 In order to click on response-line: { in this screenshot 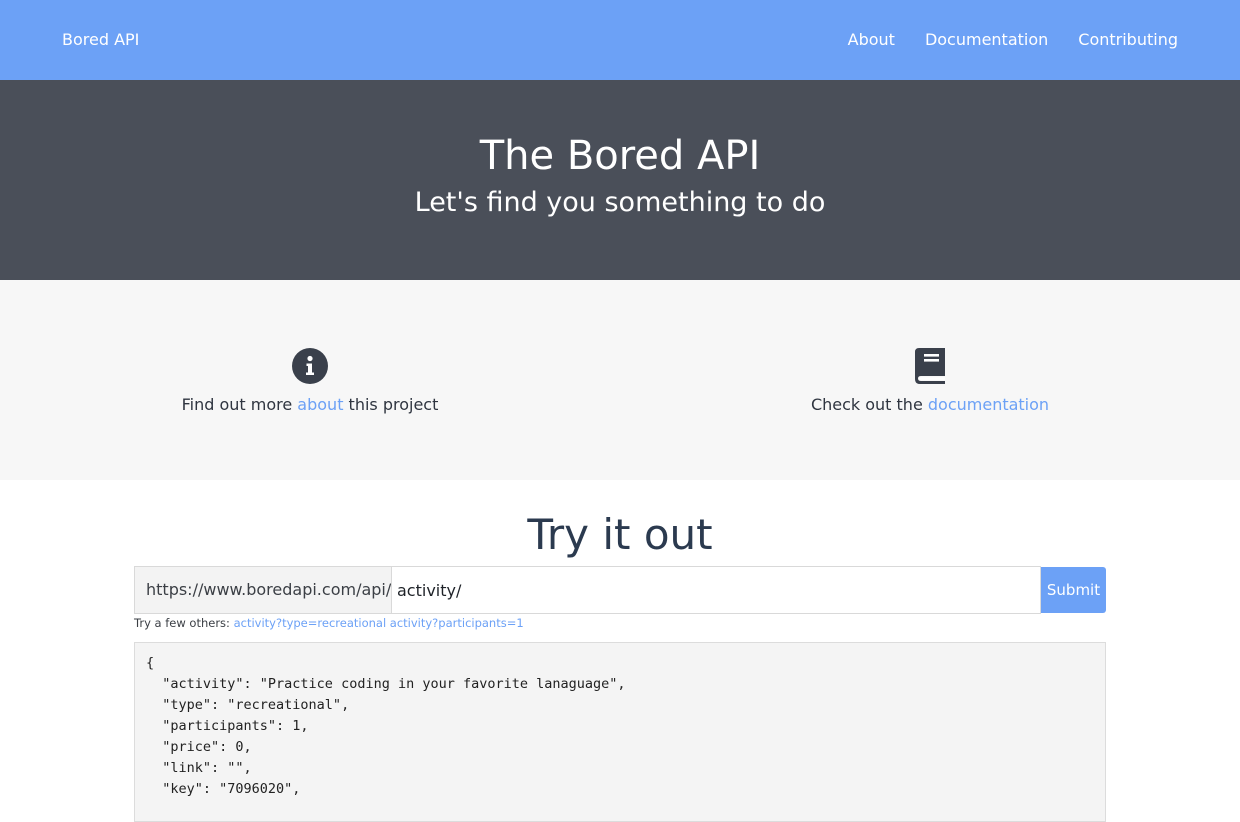, I will do `click(150, 663)`.